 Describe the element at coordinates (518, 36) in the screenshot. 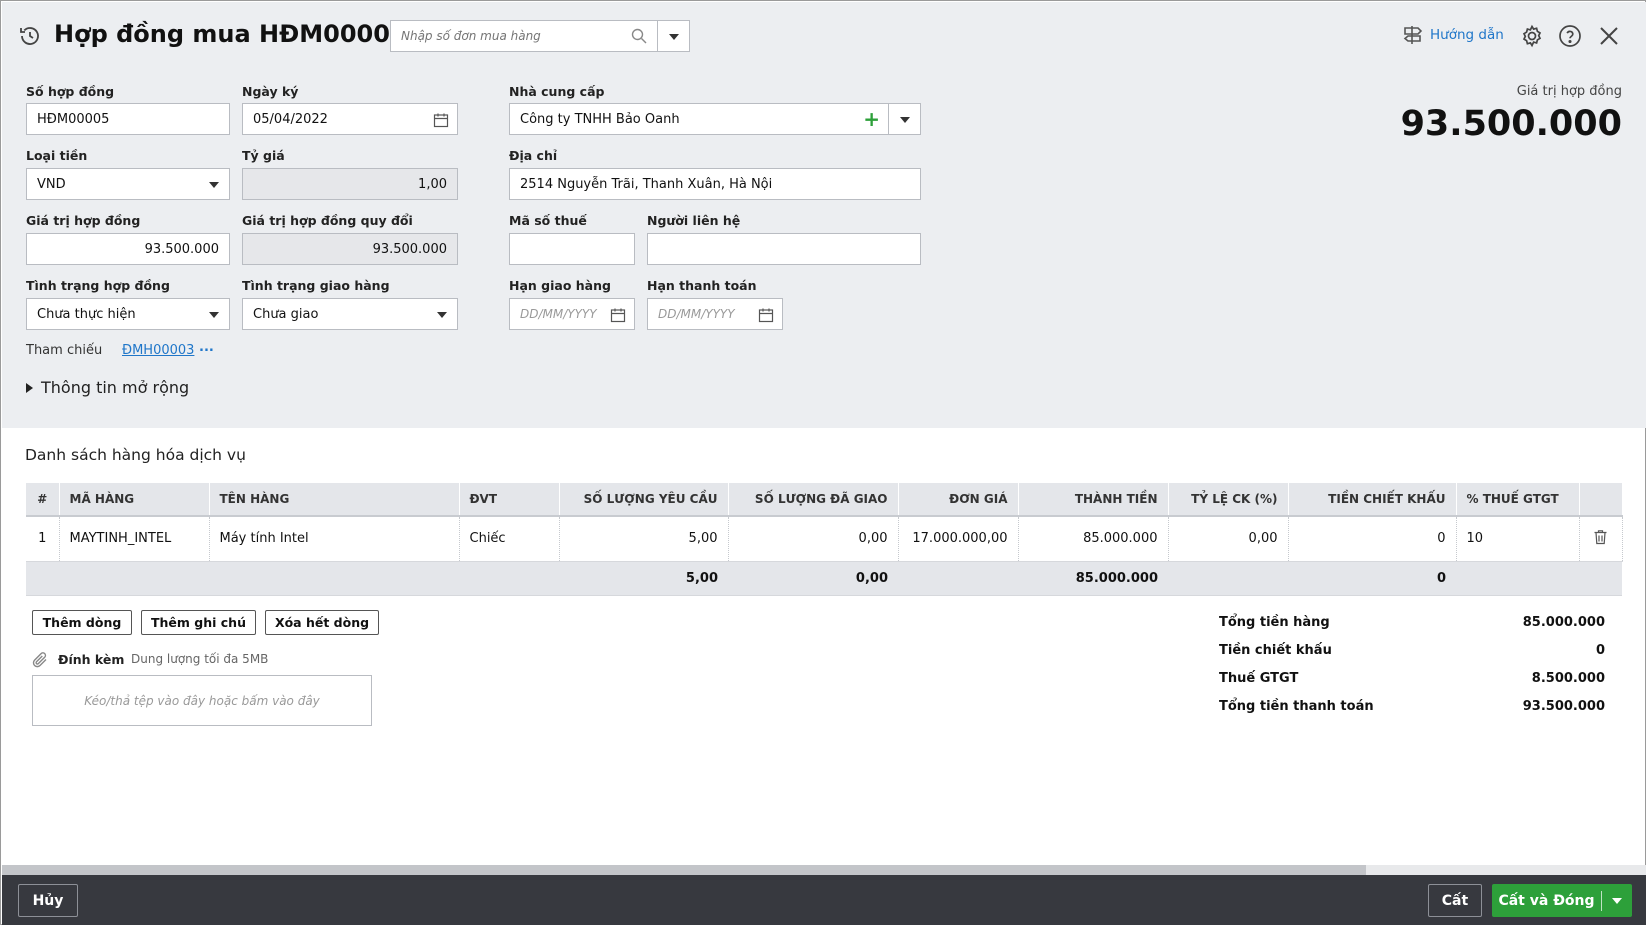

I see `order-search-input` at that location.